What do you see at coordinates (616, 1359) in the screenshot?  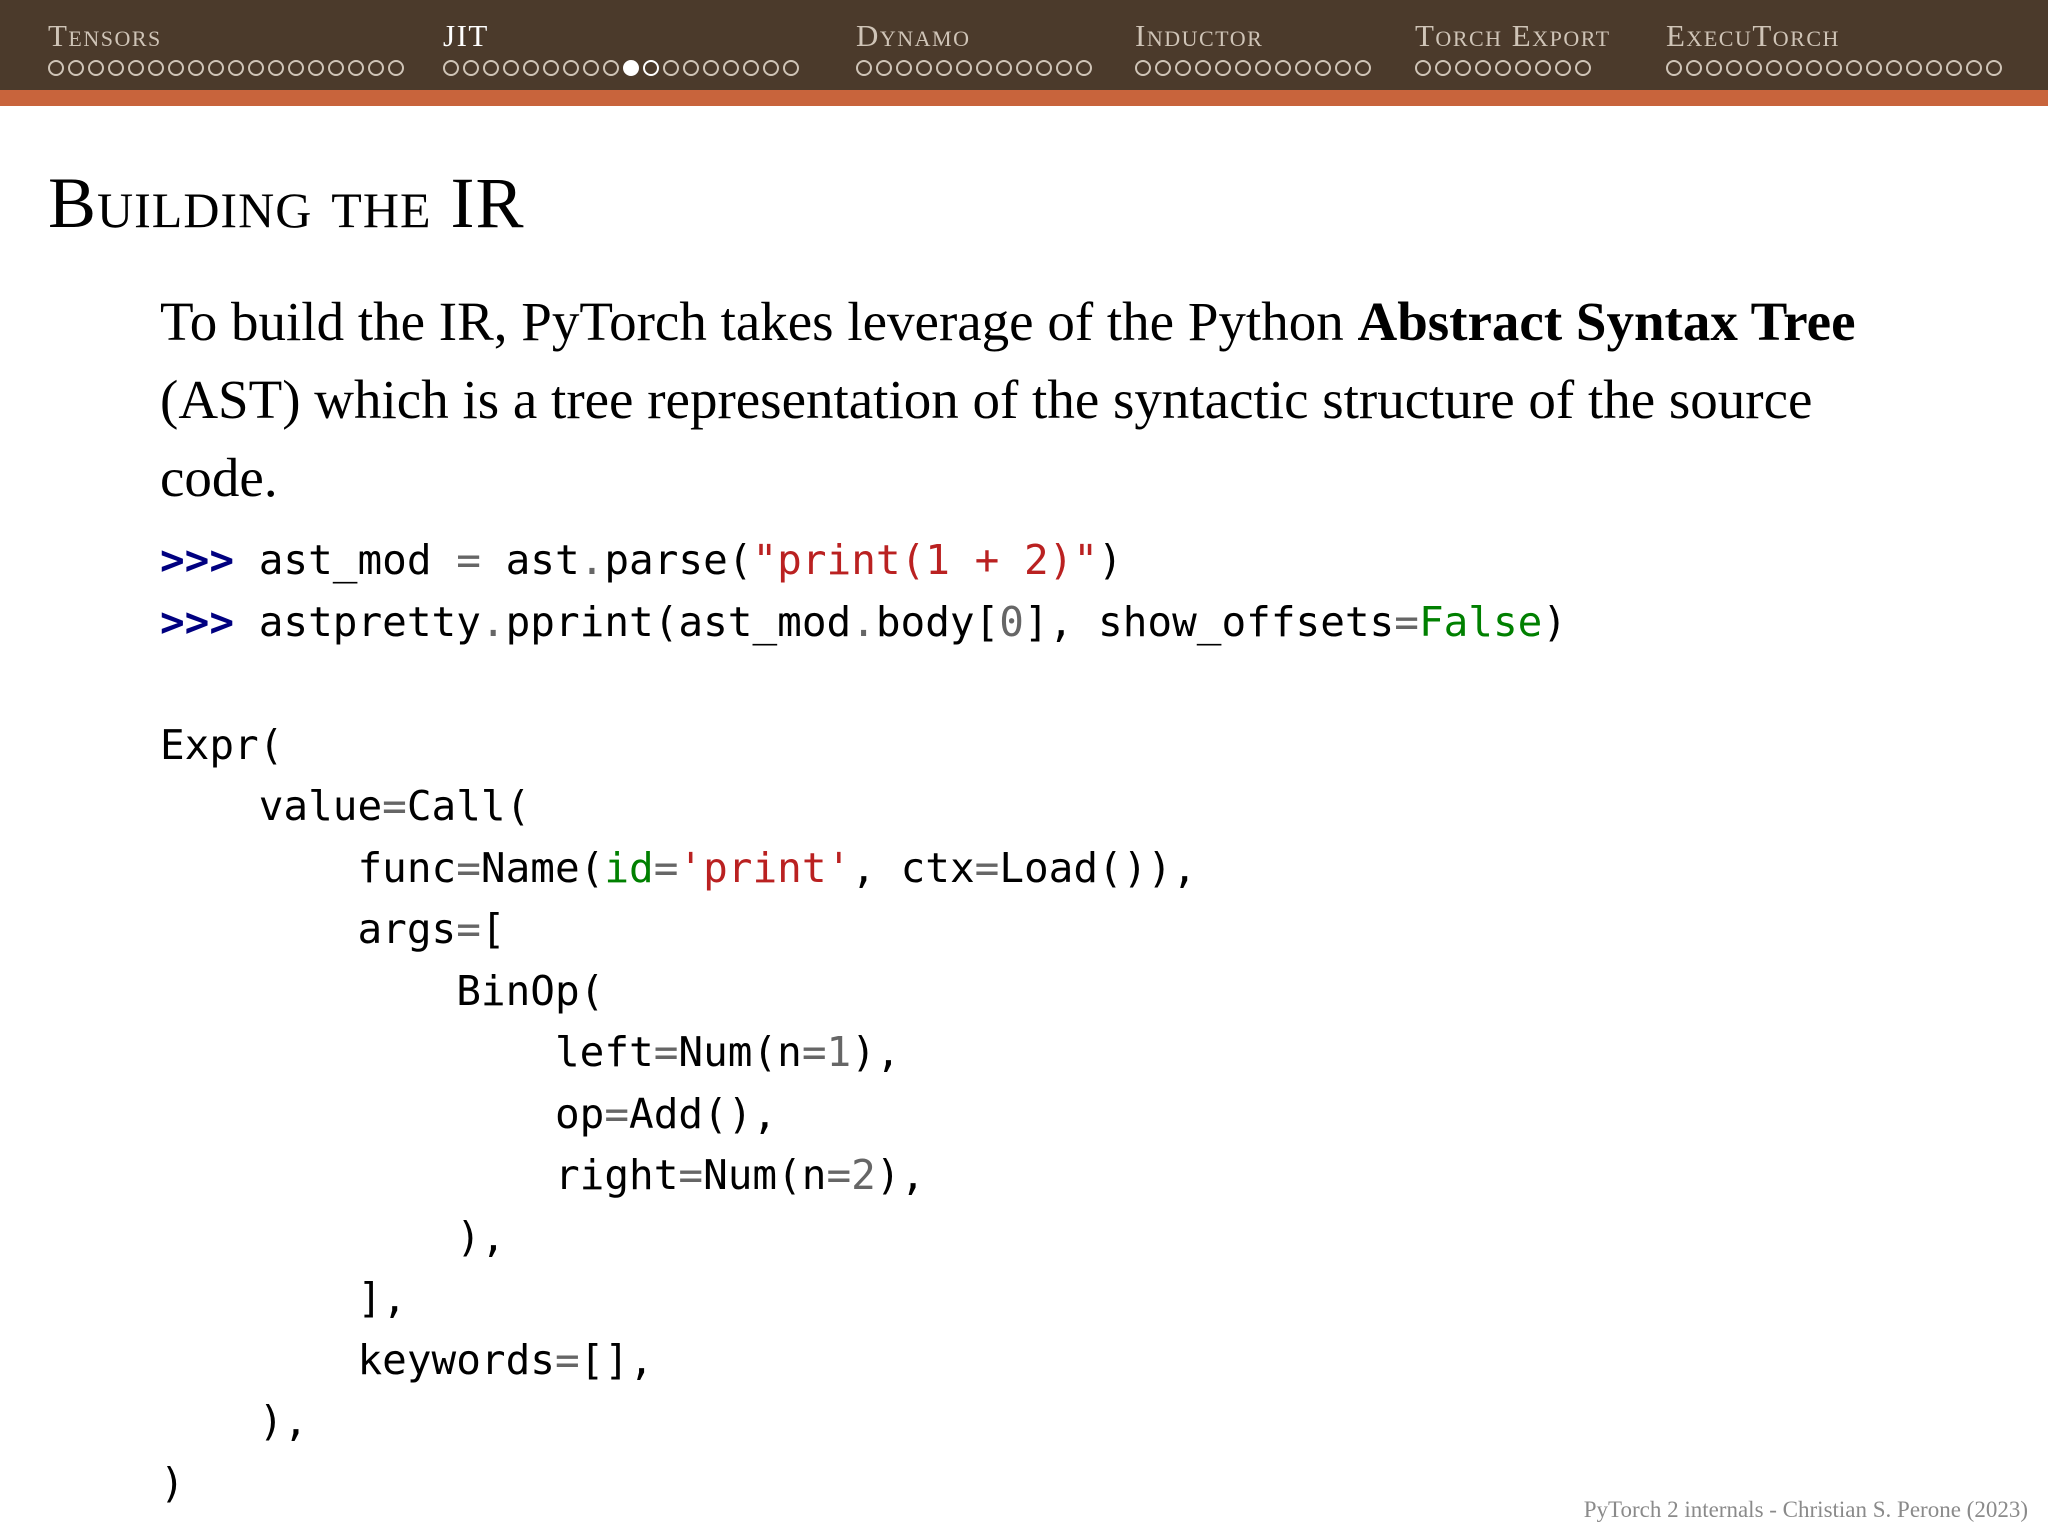 I see `code-token: [],` at bounding box center [616, 1359].